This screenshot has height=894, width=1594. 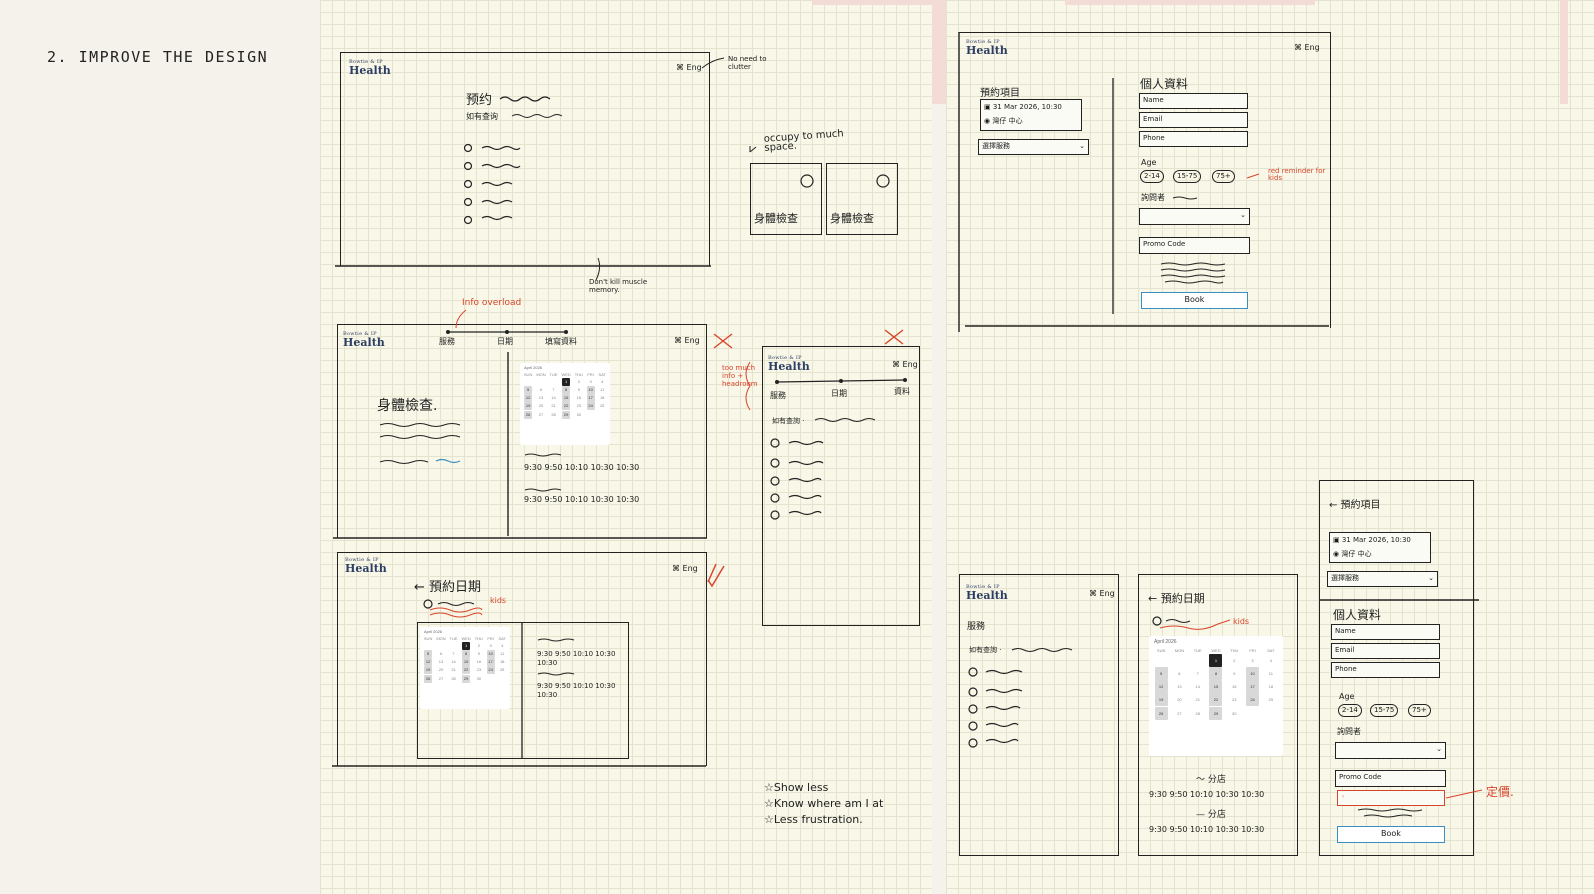 I want to click on mobile-3-book-button: Book, so click(x=1391, y=834).